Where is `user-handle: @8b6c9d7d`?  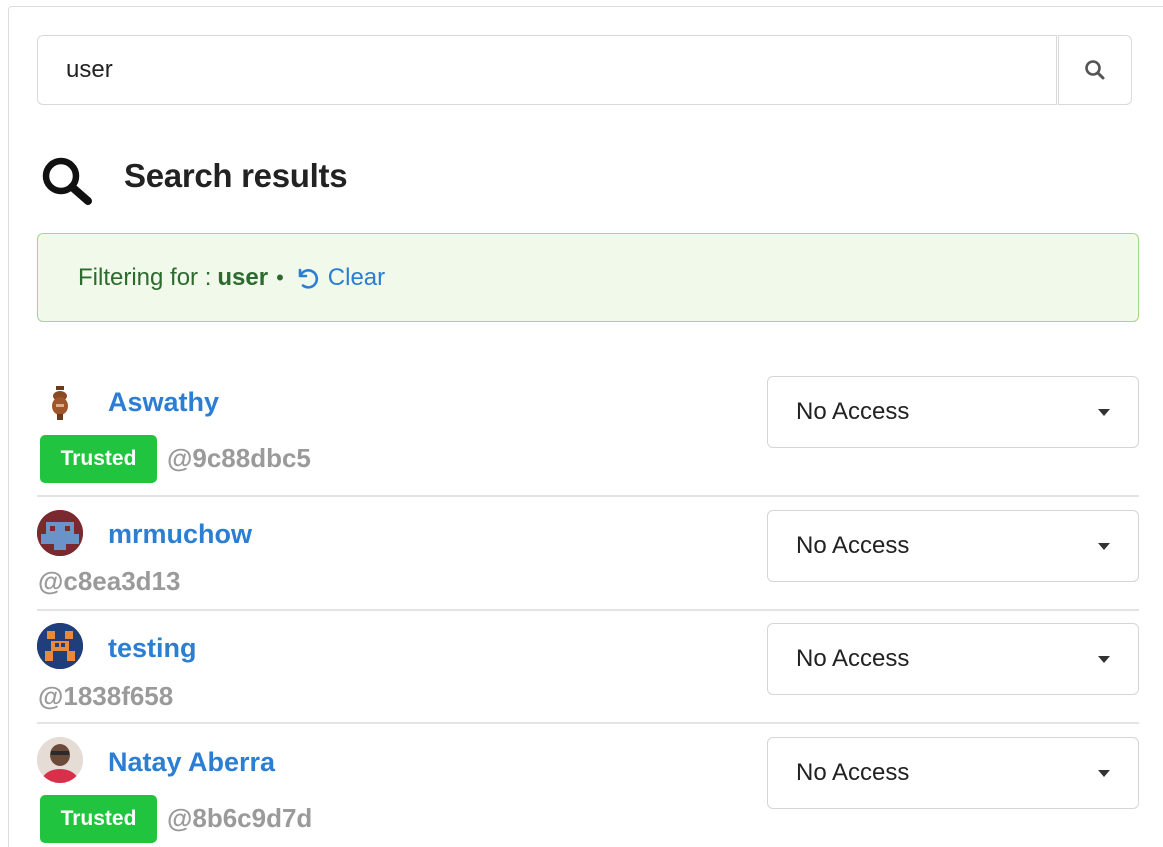 user-handle: @8b6c9d7d is located at coordinates (240, 818).